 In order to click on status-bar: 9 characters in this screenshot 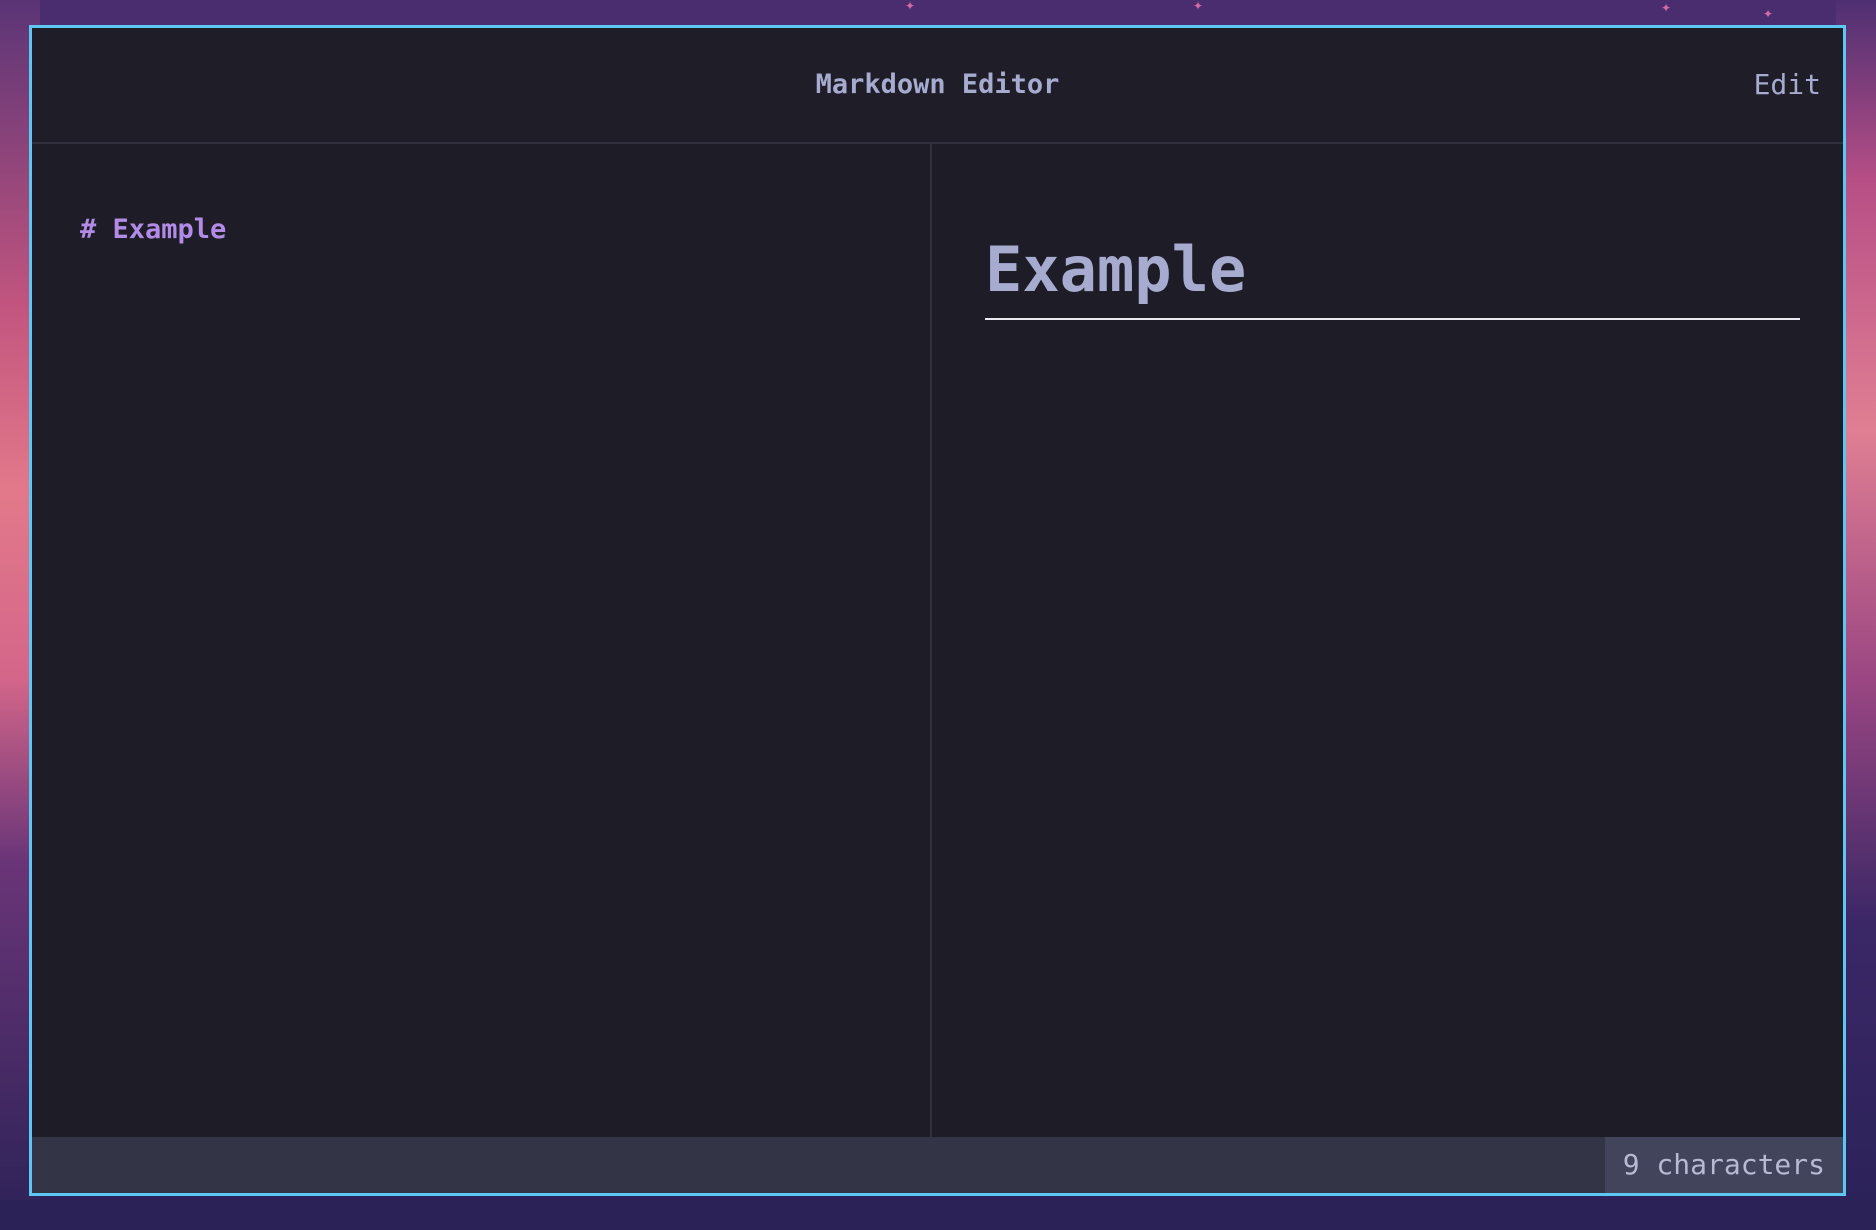, I will do `click(937, 1165)`.